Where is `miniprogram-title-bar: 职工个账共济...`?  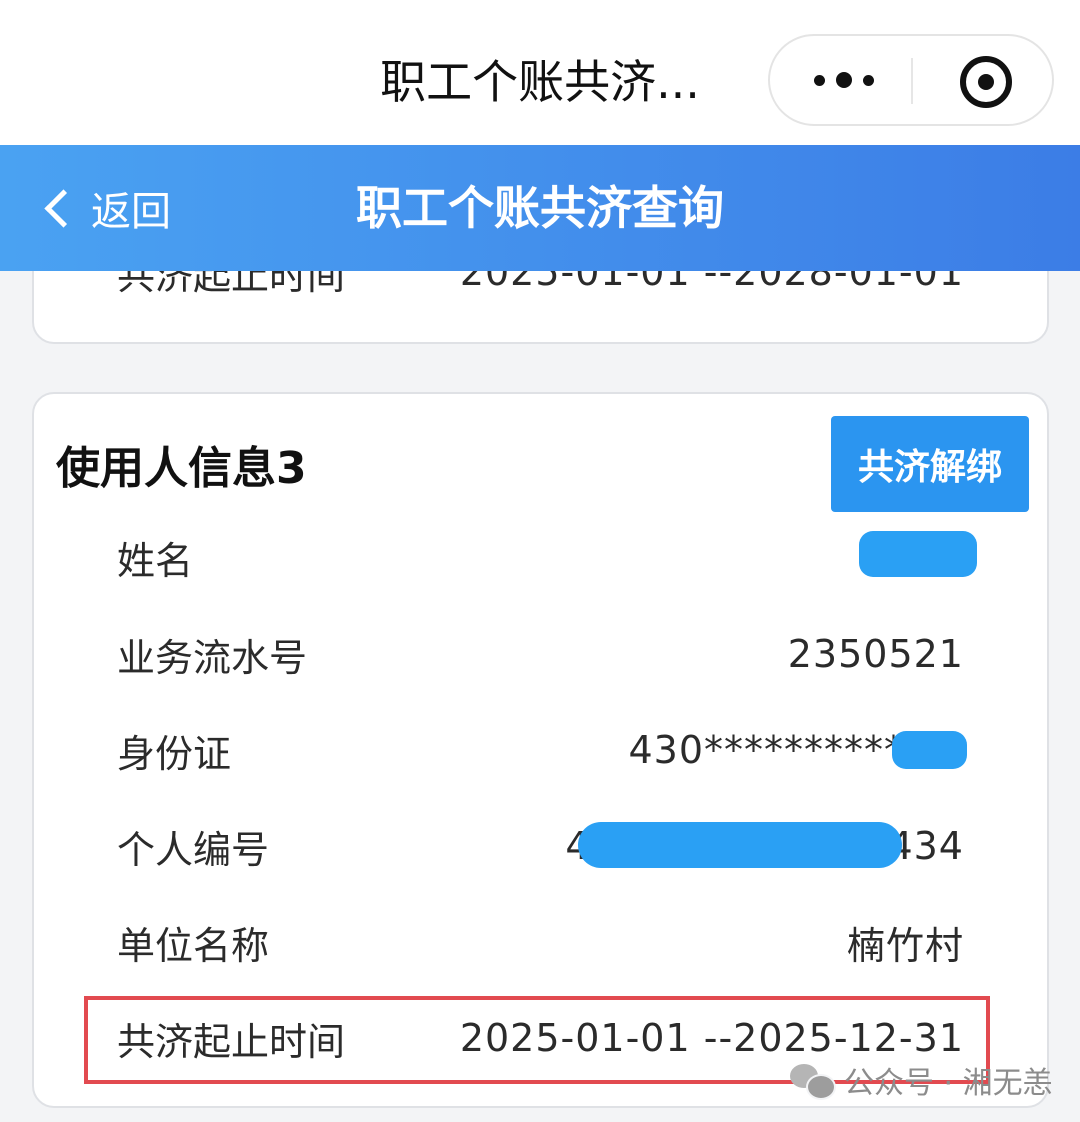 miniprogram-title-bar: 职工个账共济... is located at coordinates (540, 72).